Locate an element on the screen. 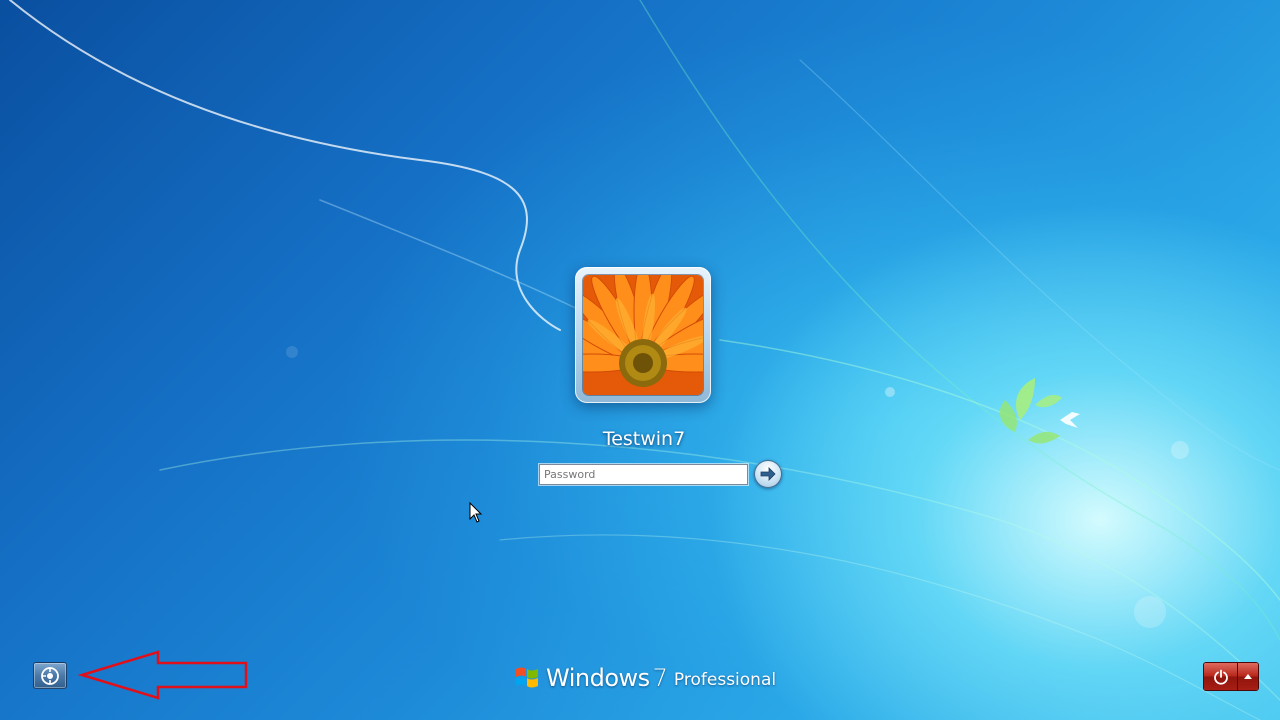 This screenshot has width=1280, height=720. flower-avatar-icon is located at coordinates (643, 335).